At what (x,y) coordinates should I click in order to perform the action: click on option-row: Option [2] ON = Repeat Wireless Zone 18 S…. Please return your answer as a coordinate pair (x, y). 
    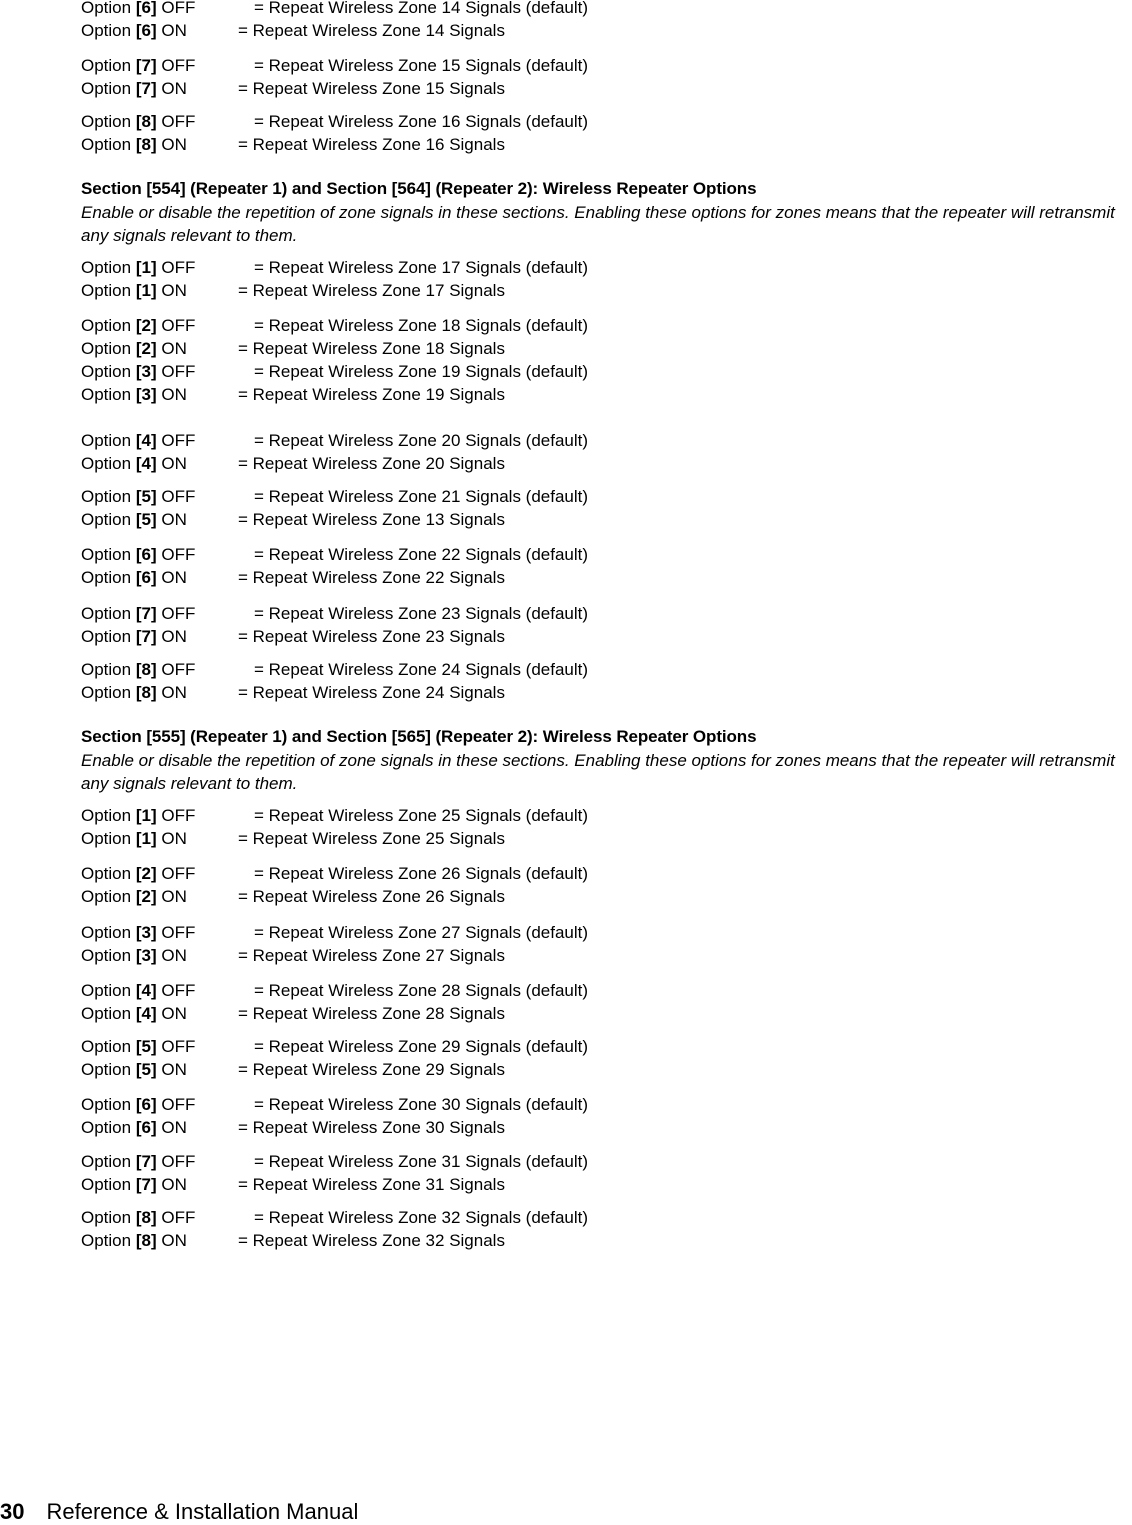
    Looking at the image, I should click on (293, 349).